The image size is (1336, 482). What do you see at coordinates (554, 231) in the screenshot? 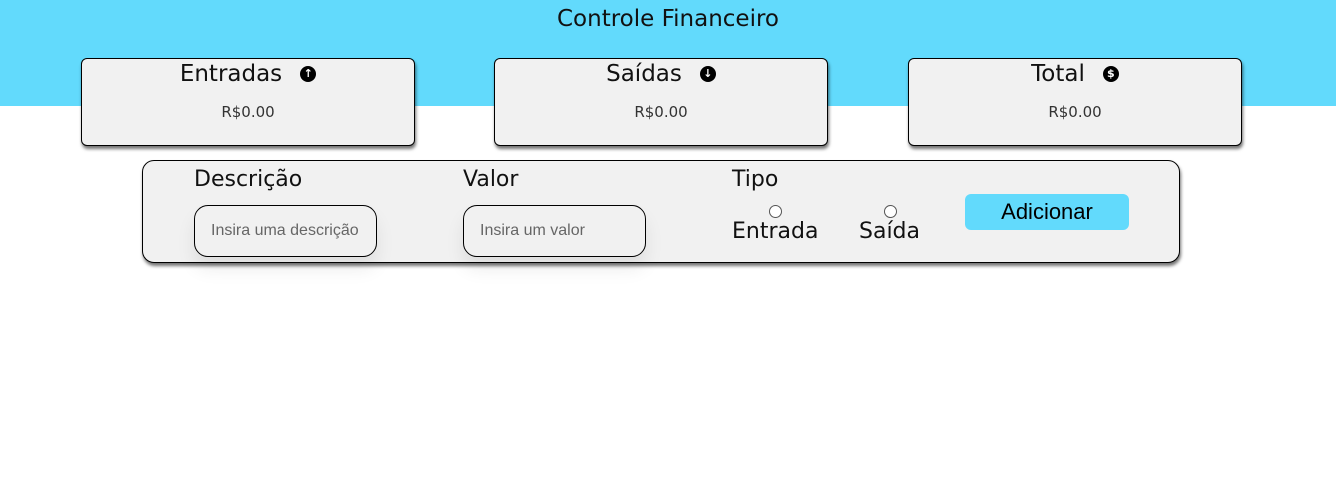
I see `amount-input` at bounding box center [554, 231].